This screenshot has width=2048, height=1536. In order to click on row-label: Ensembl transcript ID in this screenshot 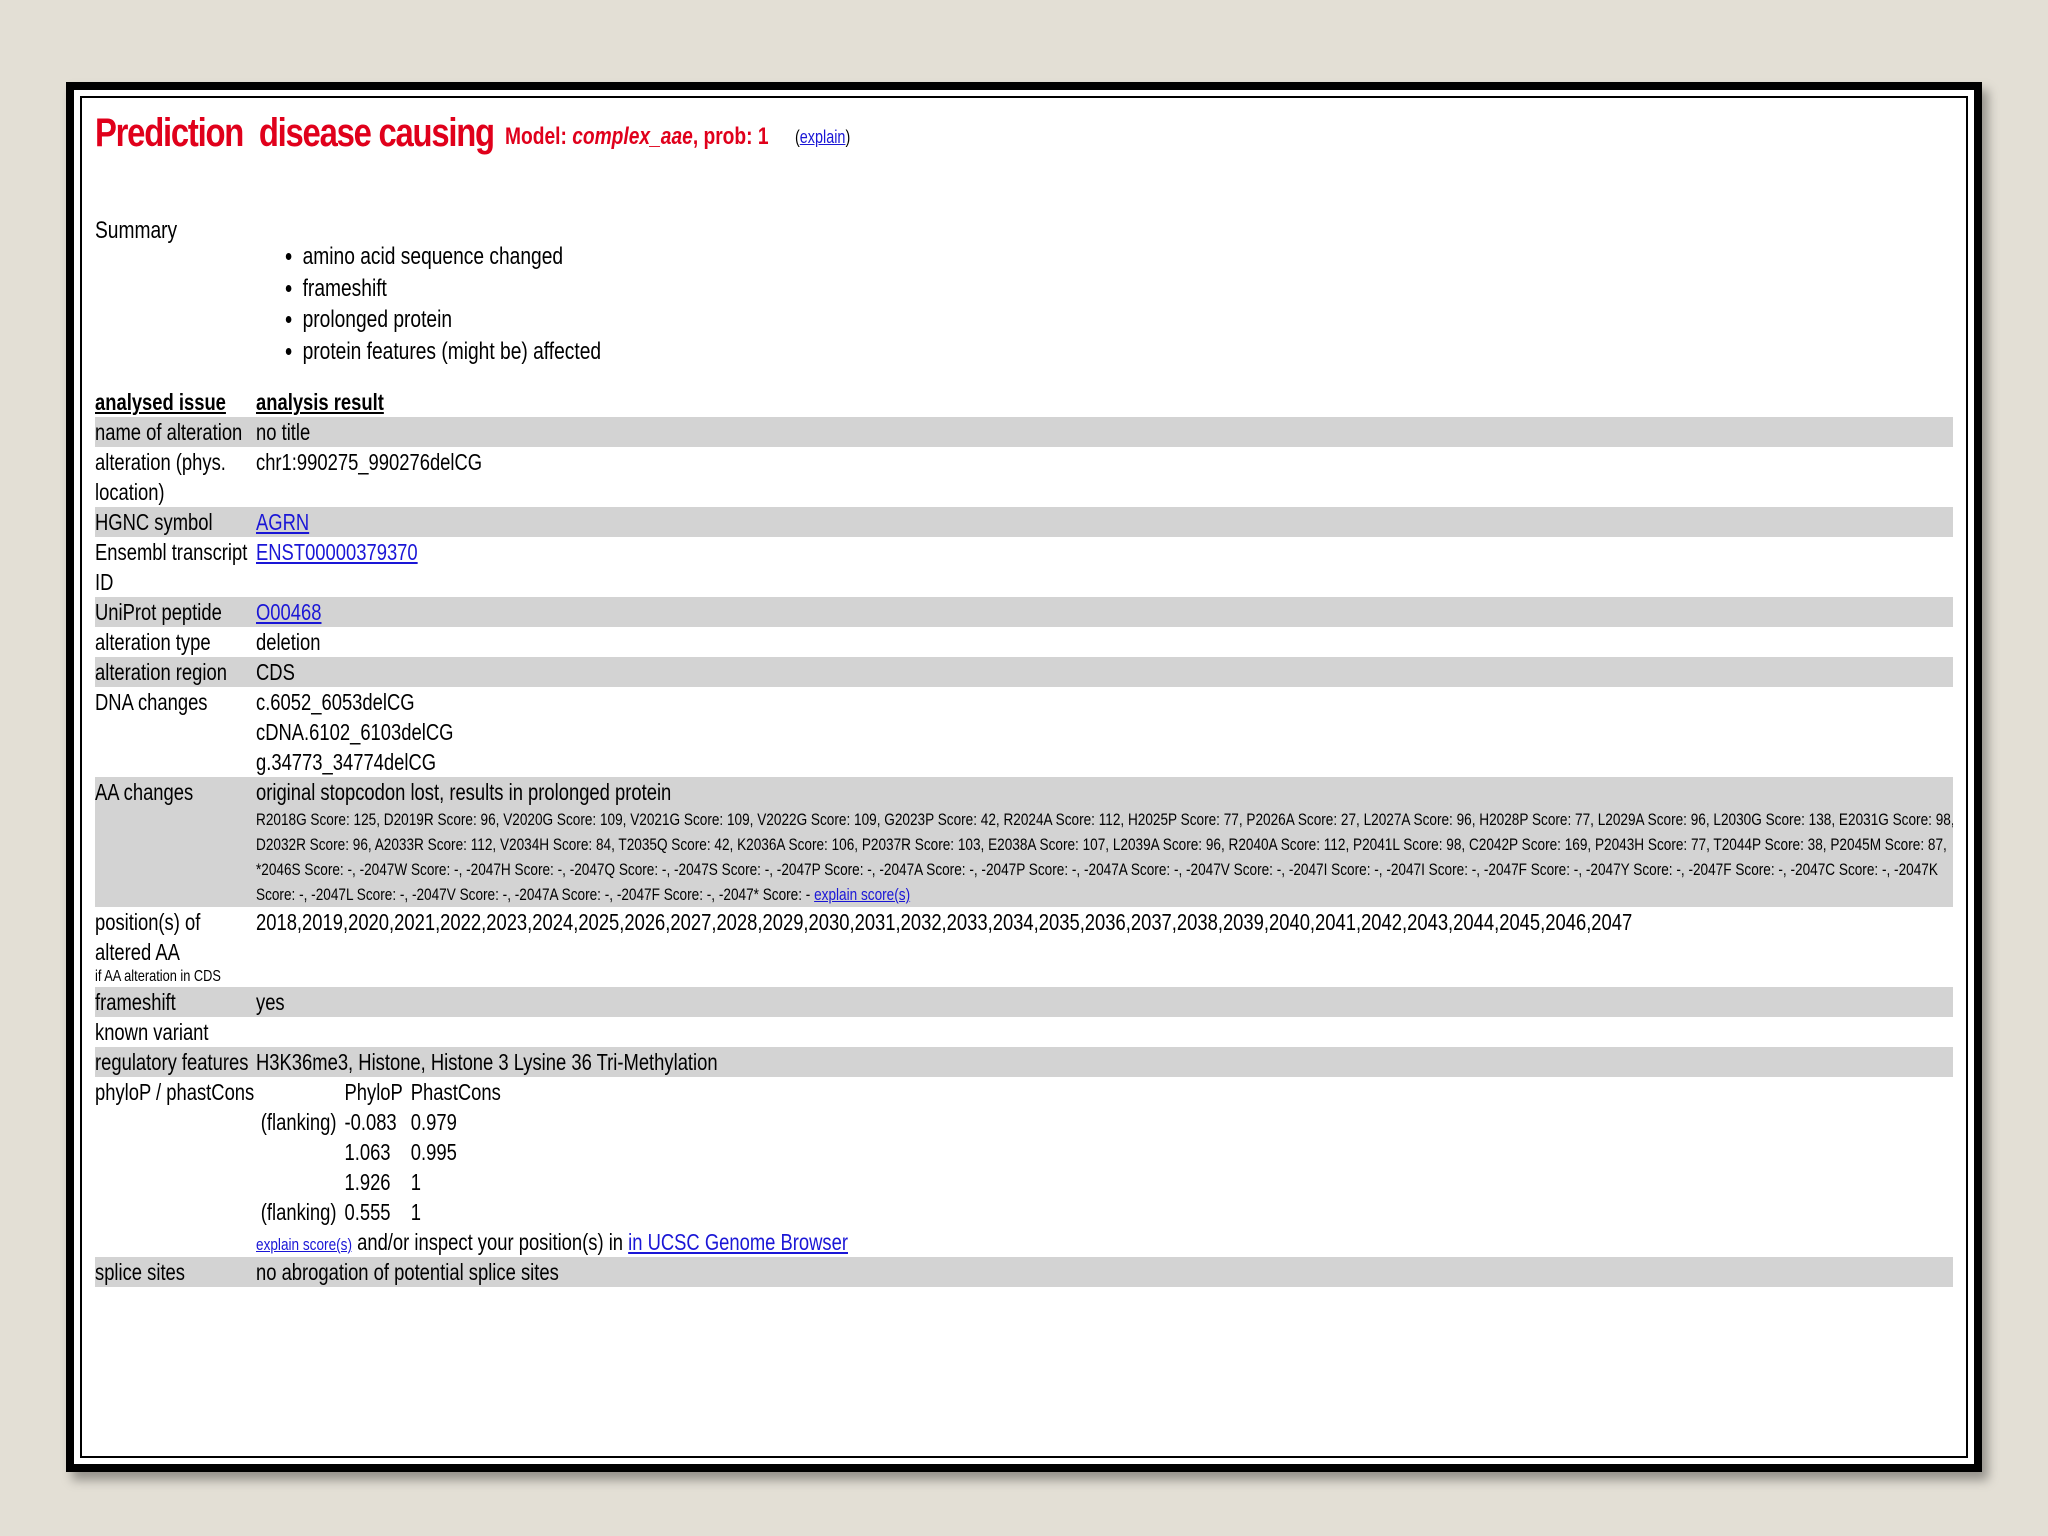, I will do `click(175, 567)`.